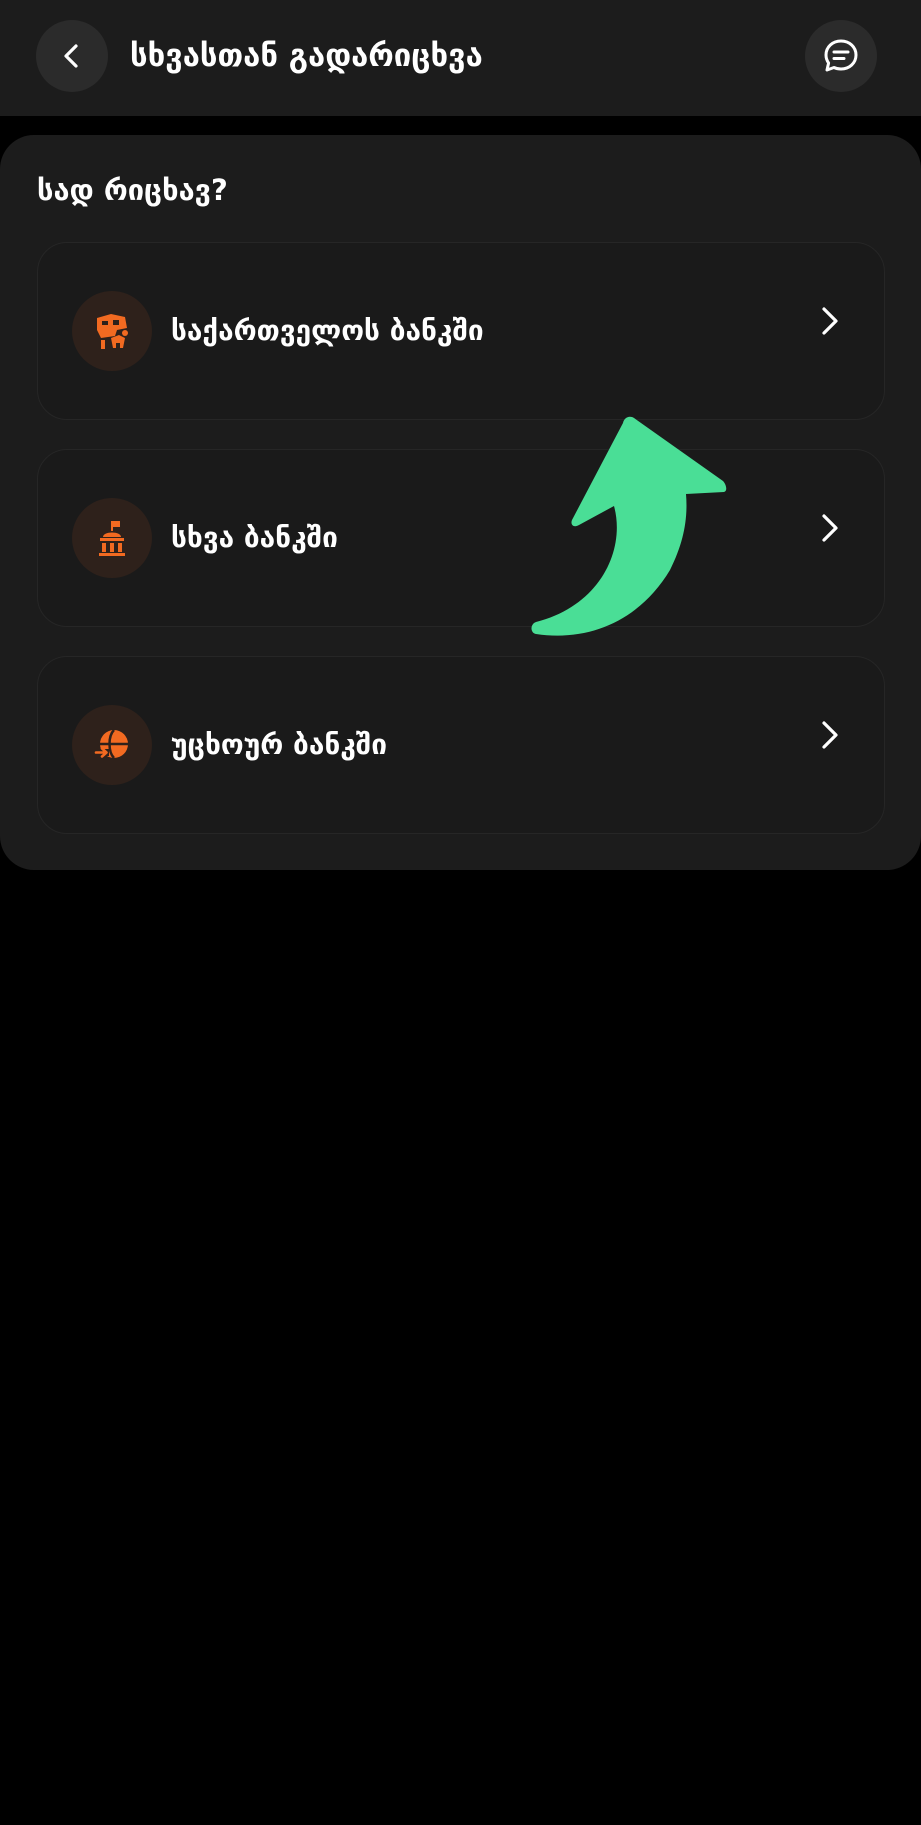 The width and height of the screenshot is (921, 1825). What do you see at coordinates (629, 526) in the screenshot?
I see `curved-arrow-icon` at bounding box center [629, 526].